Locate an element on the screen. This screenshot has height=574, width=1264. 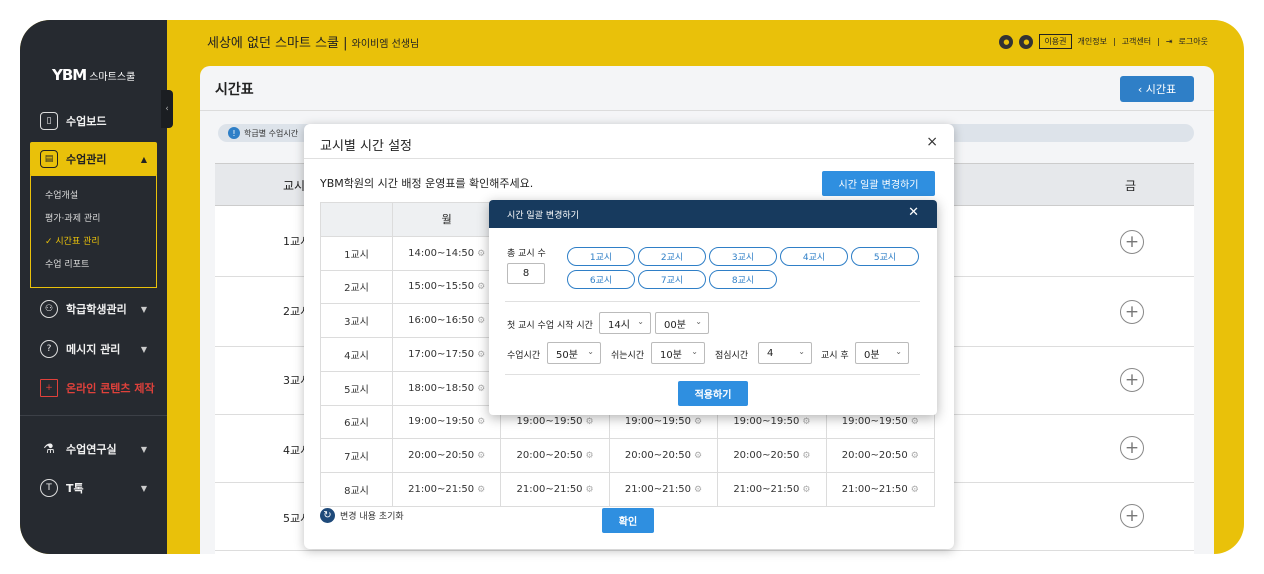
start-hour-select: 14시 ⌄ is located at coordinates (625, 323).